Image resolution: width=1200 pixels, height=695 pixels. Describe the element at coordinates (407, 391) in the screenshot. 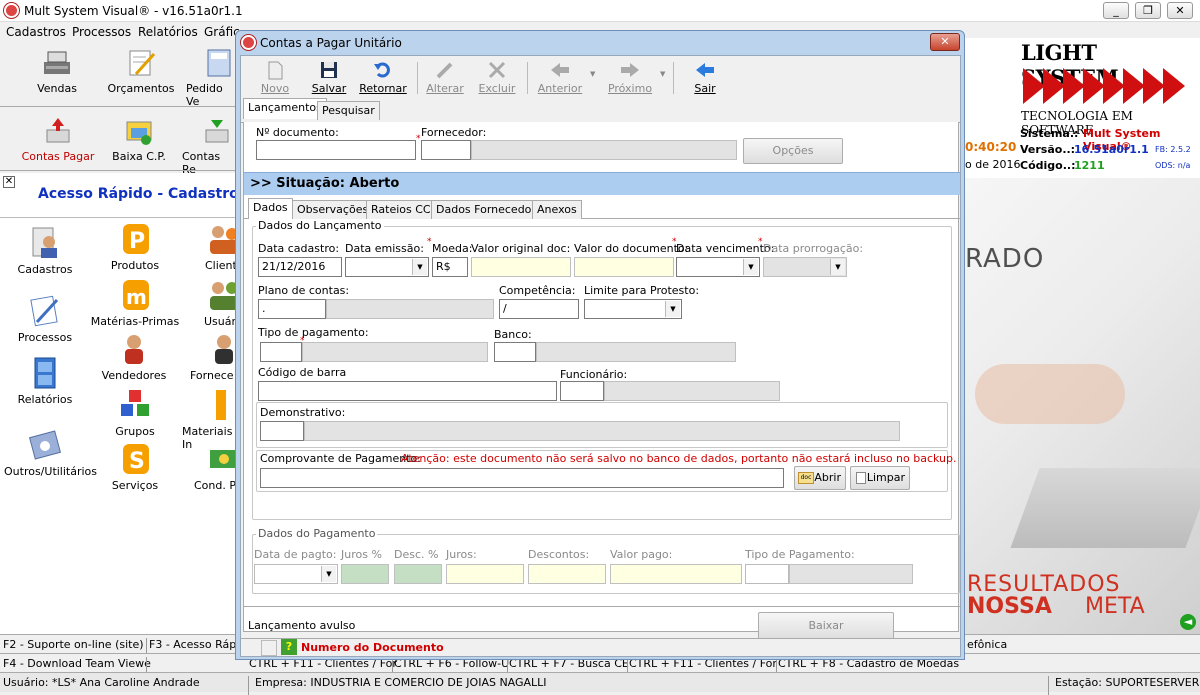

I see `codigo-barra-input` at that location.